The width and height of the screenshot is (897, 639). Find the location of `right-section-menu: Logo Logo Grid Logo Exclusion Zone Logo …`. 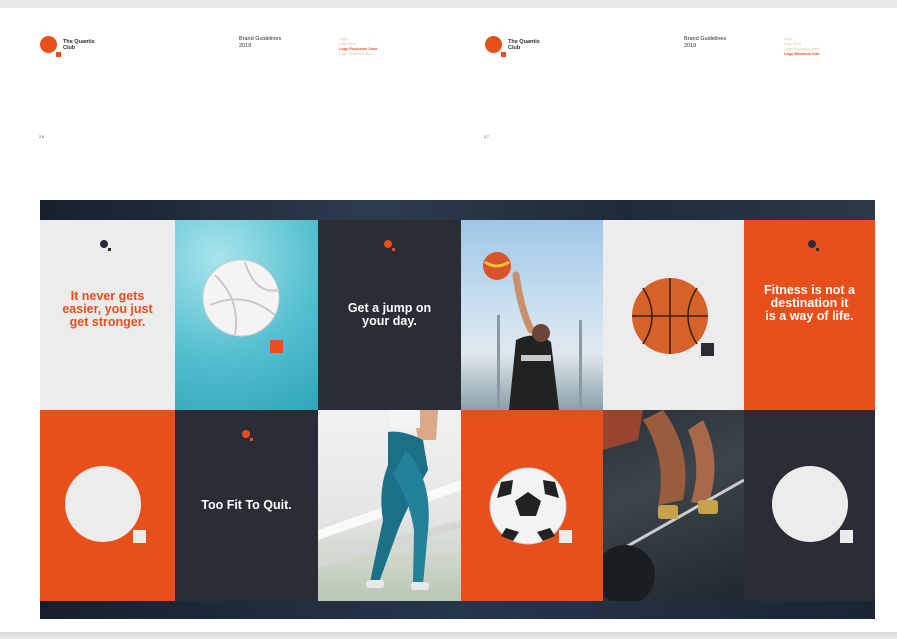

right-section-menu: Logo Logo Grid Logo Exclusion Zone Logo … is located at coordinates (814, 47).